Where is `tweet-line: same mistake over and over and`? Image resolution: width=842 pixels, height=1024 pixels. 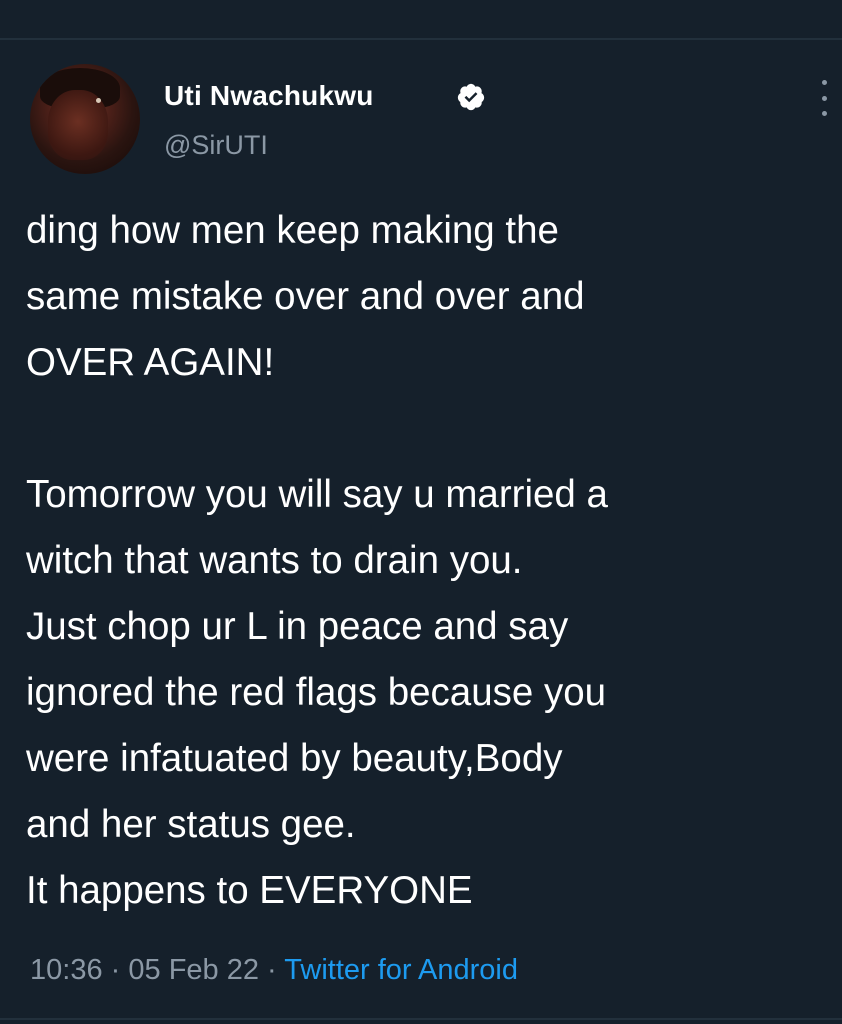 tweet-line: same mistake over and over and is located at coordinates (305, 296).